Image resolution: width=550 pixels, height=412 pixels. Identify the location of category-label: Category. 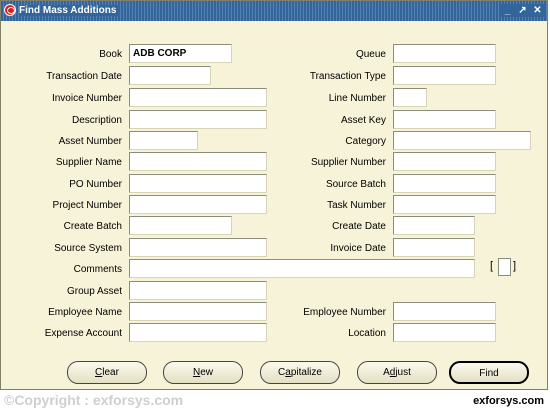
(365, 141).